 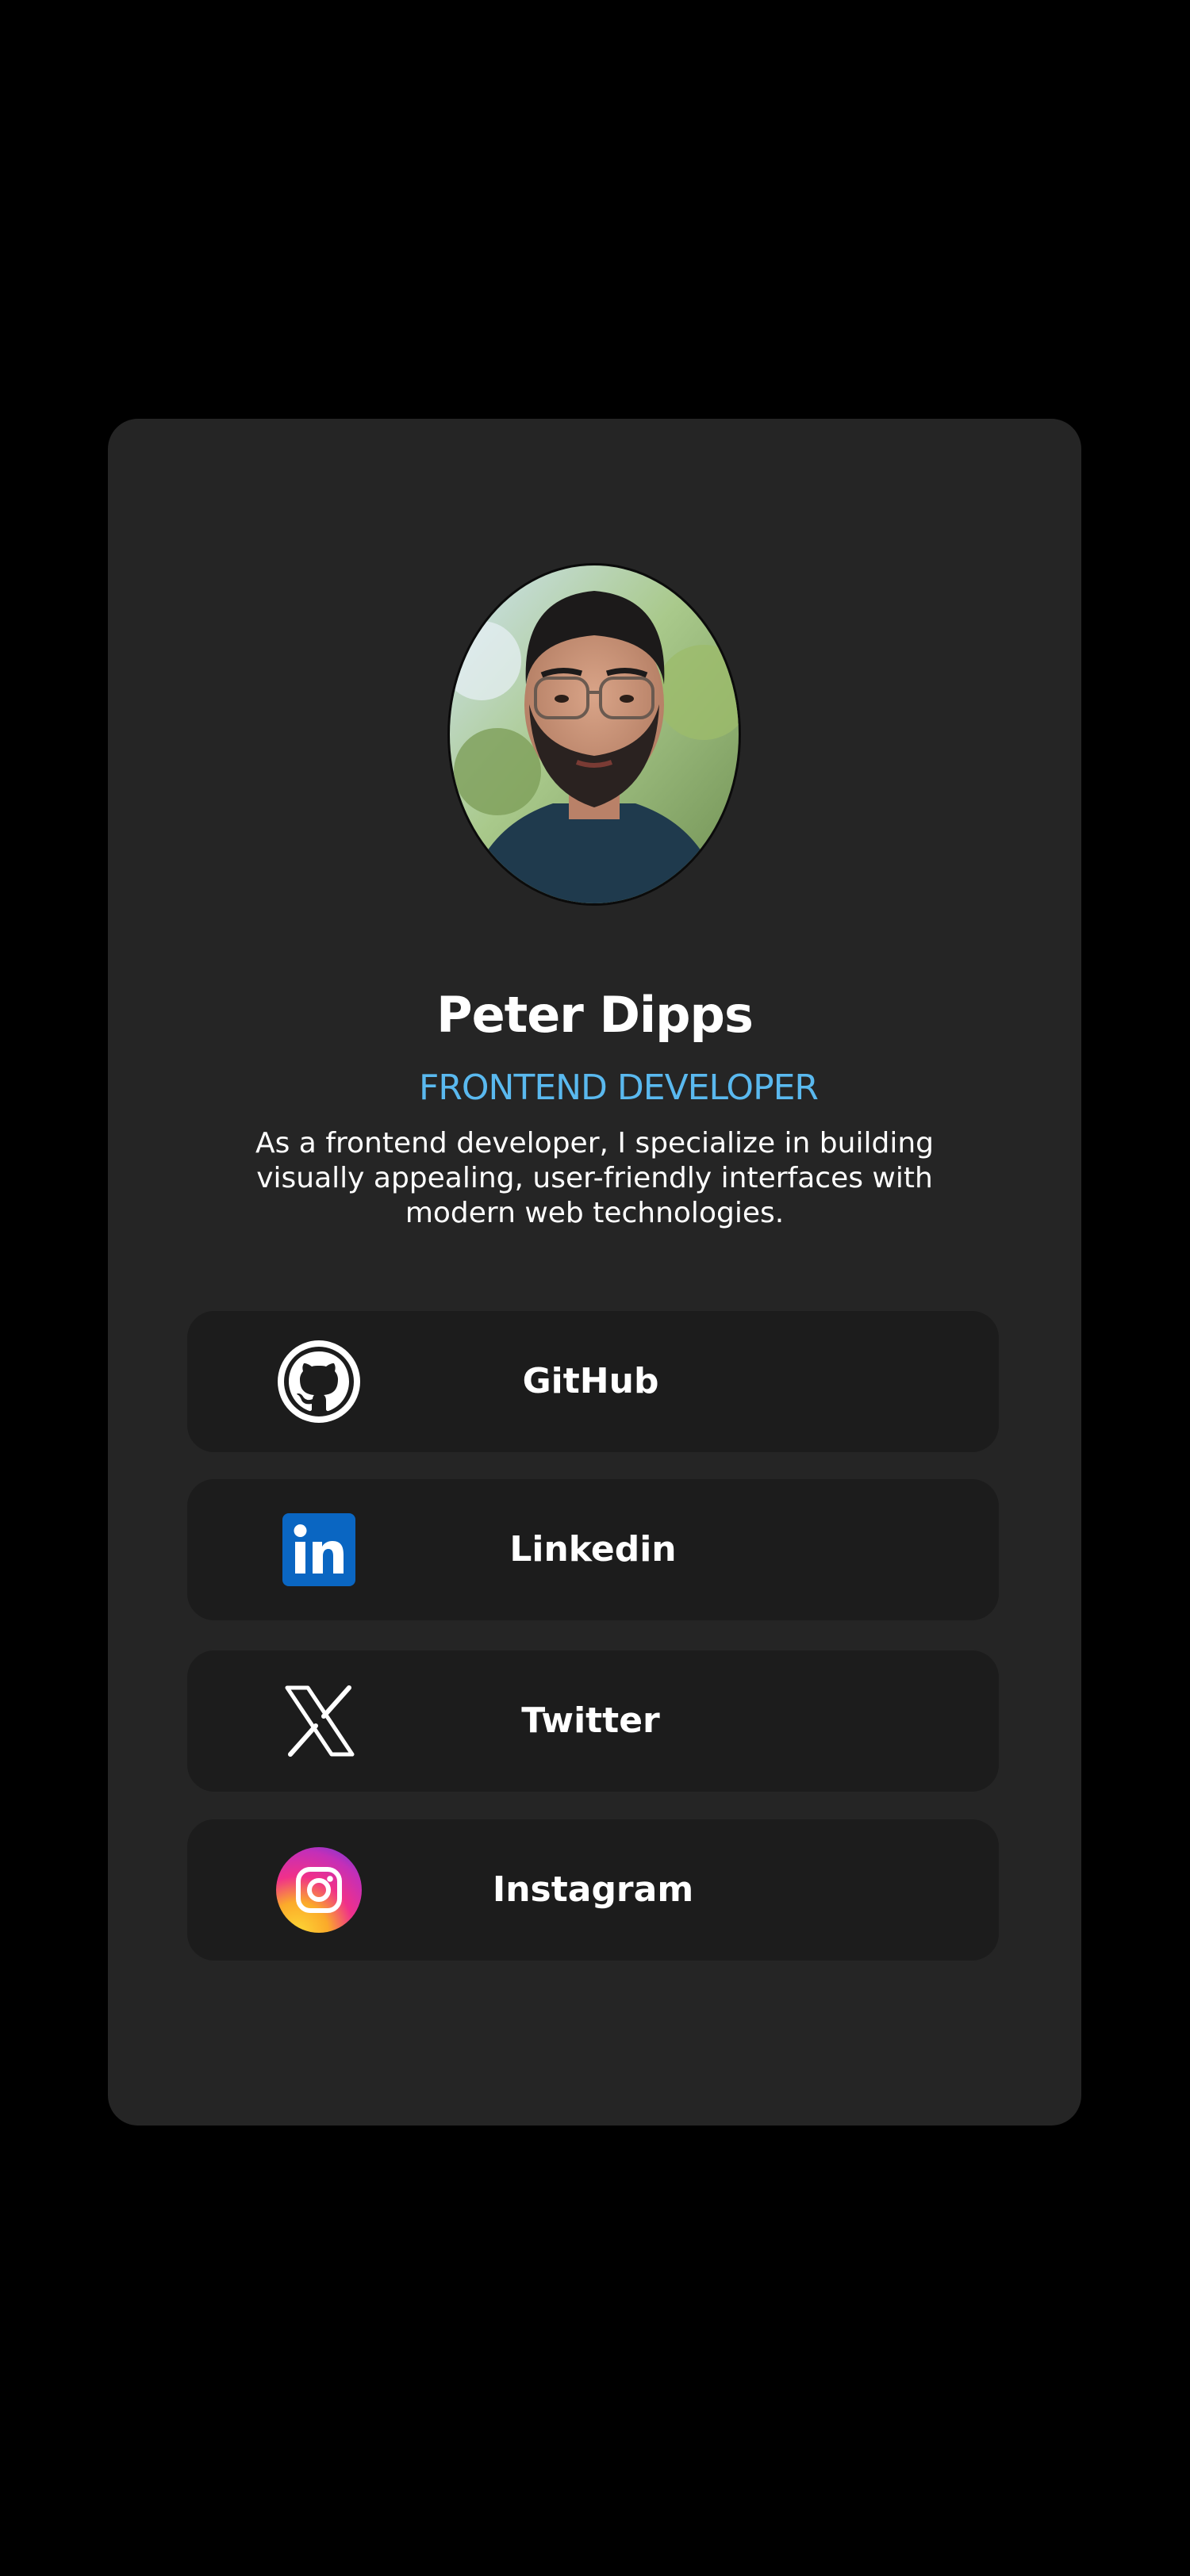 I want to click on profile-role: FRONTEND DEVELOPER, so click(x=619, y=1088).